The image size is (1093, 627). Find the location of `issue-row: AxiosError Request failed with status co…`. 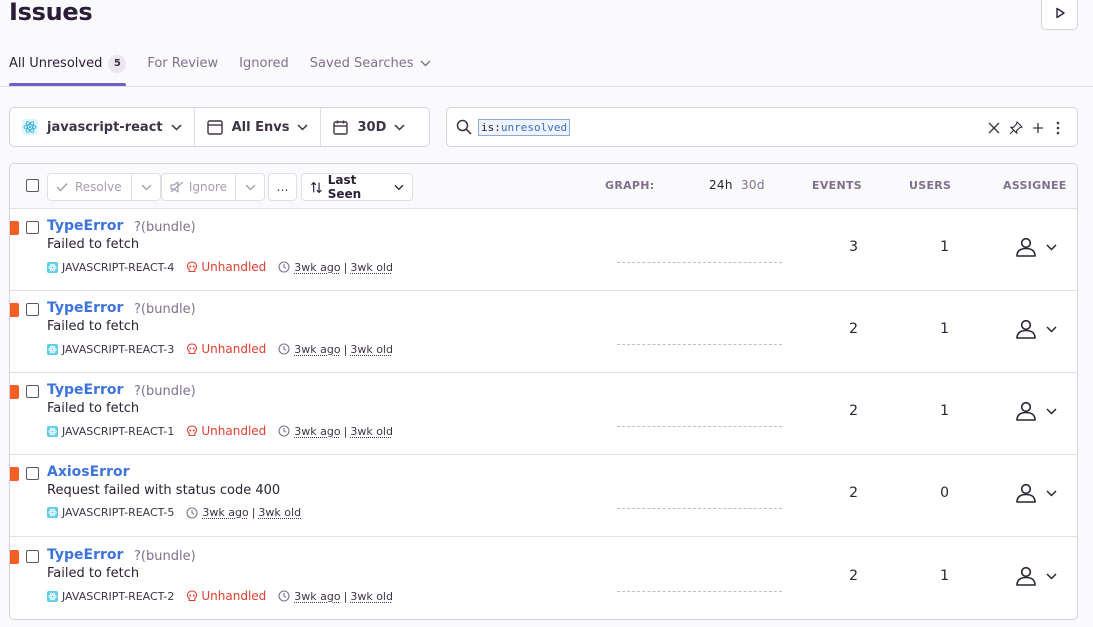

issue-row: AxiosError Request failed with status co… is located at coordinates (543, 496).